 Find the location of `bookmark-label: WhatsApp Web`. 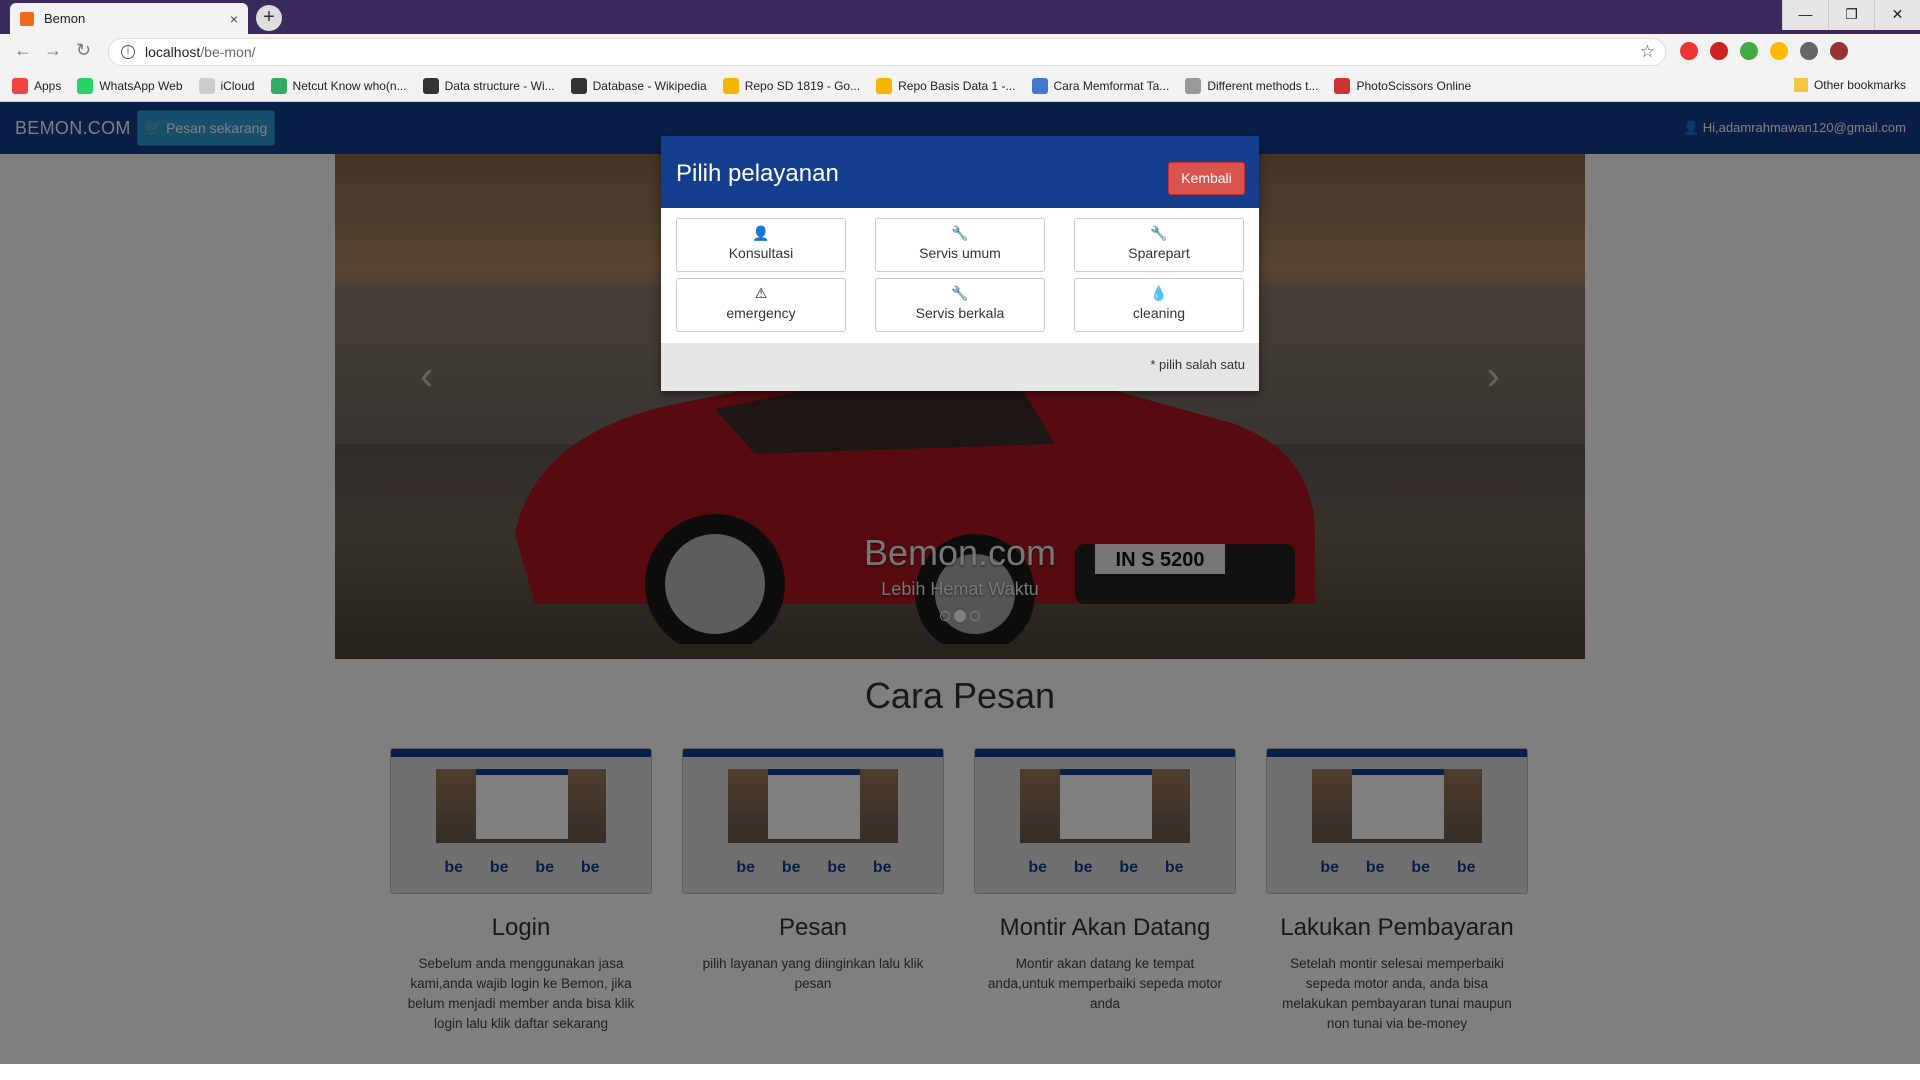

bookmark-label: WhatsApp Web is located at coordinates (141, 85).